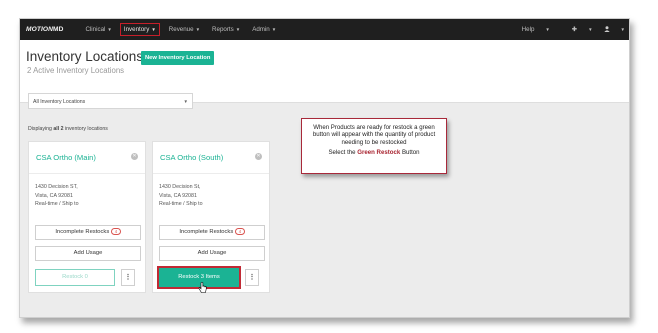 The image size is (658, 333). Describe the element at coordinates (59, 102) in the screenshot. I see `location-filter-value: All Inventory Locations` at that location.